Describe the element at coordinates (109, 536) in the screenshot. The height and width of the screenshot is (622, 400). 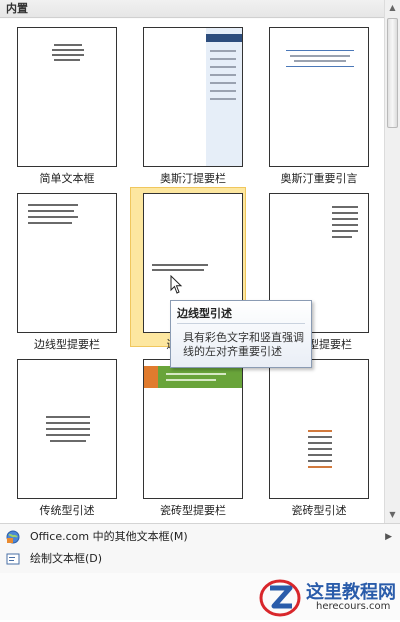
I see `menu-item-label: Office.com 中的其他文本框(M)` at that location.